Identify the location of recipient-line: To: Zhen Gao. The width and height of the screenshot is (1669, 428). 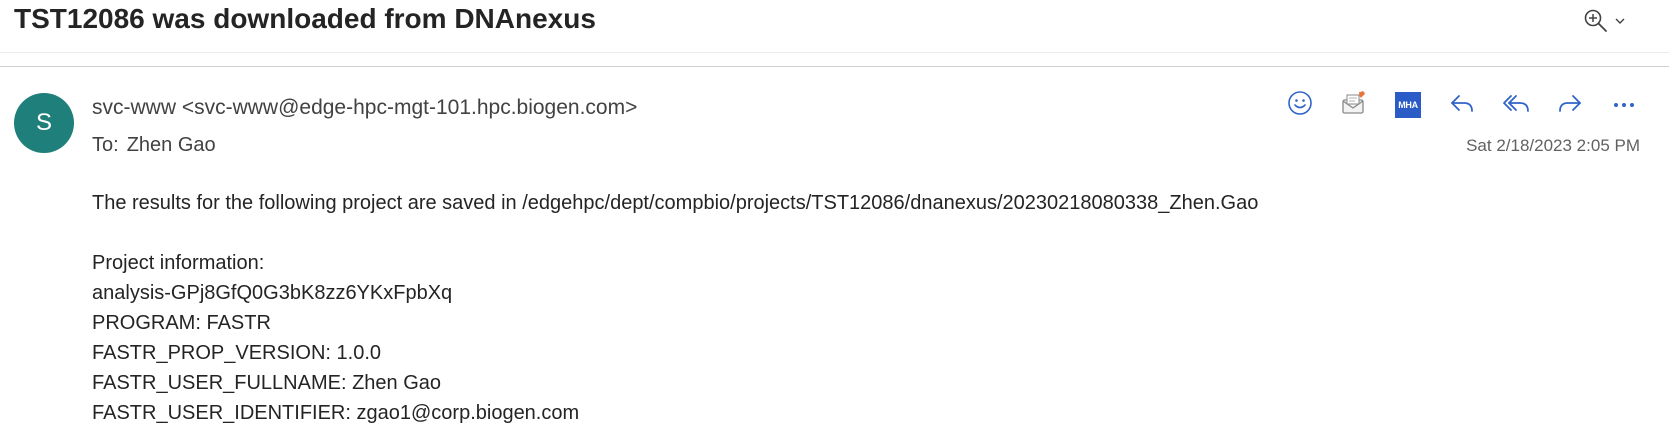
(154, 145).